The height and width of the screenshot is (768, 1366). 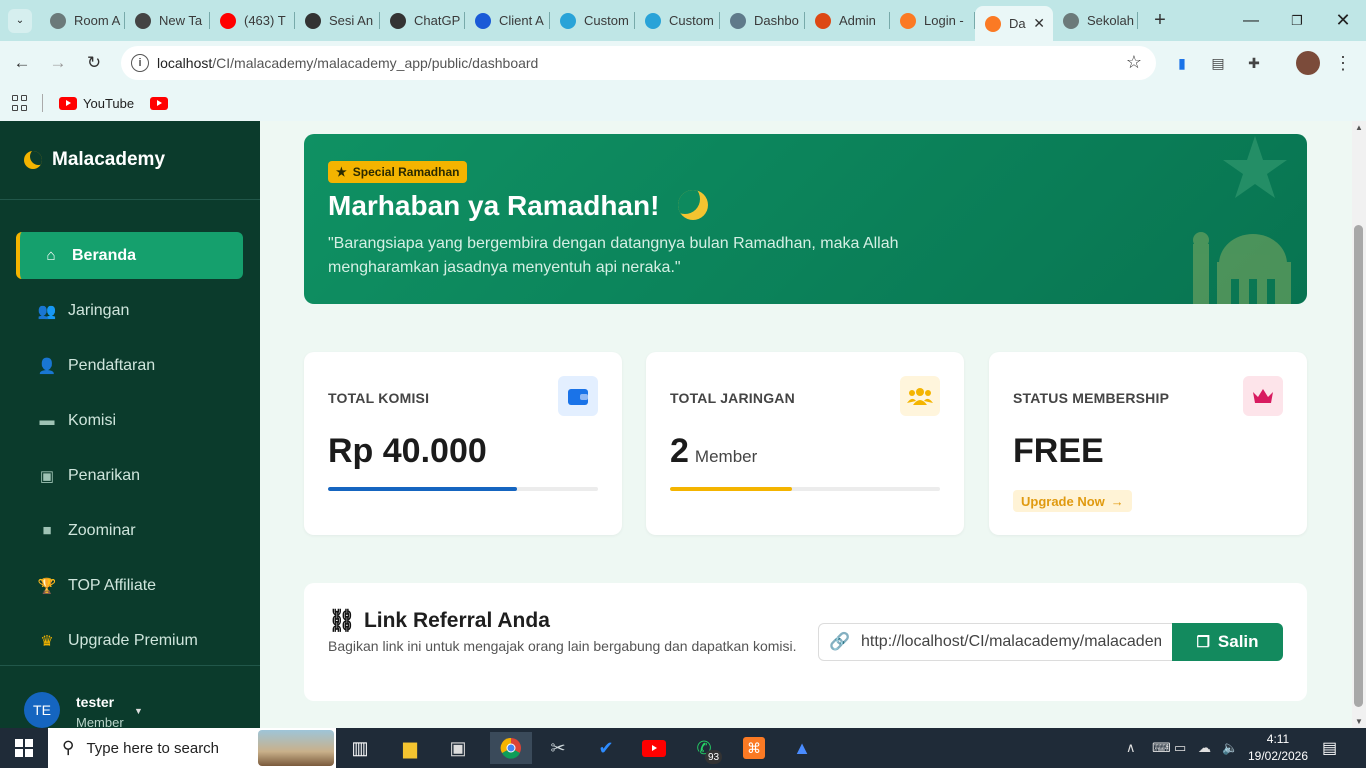 I want to click on restore-button: ❐, so click(x=1297, y=20).